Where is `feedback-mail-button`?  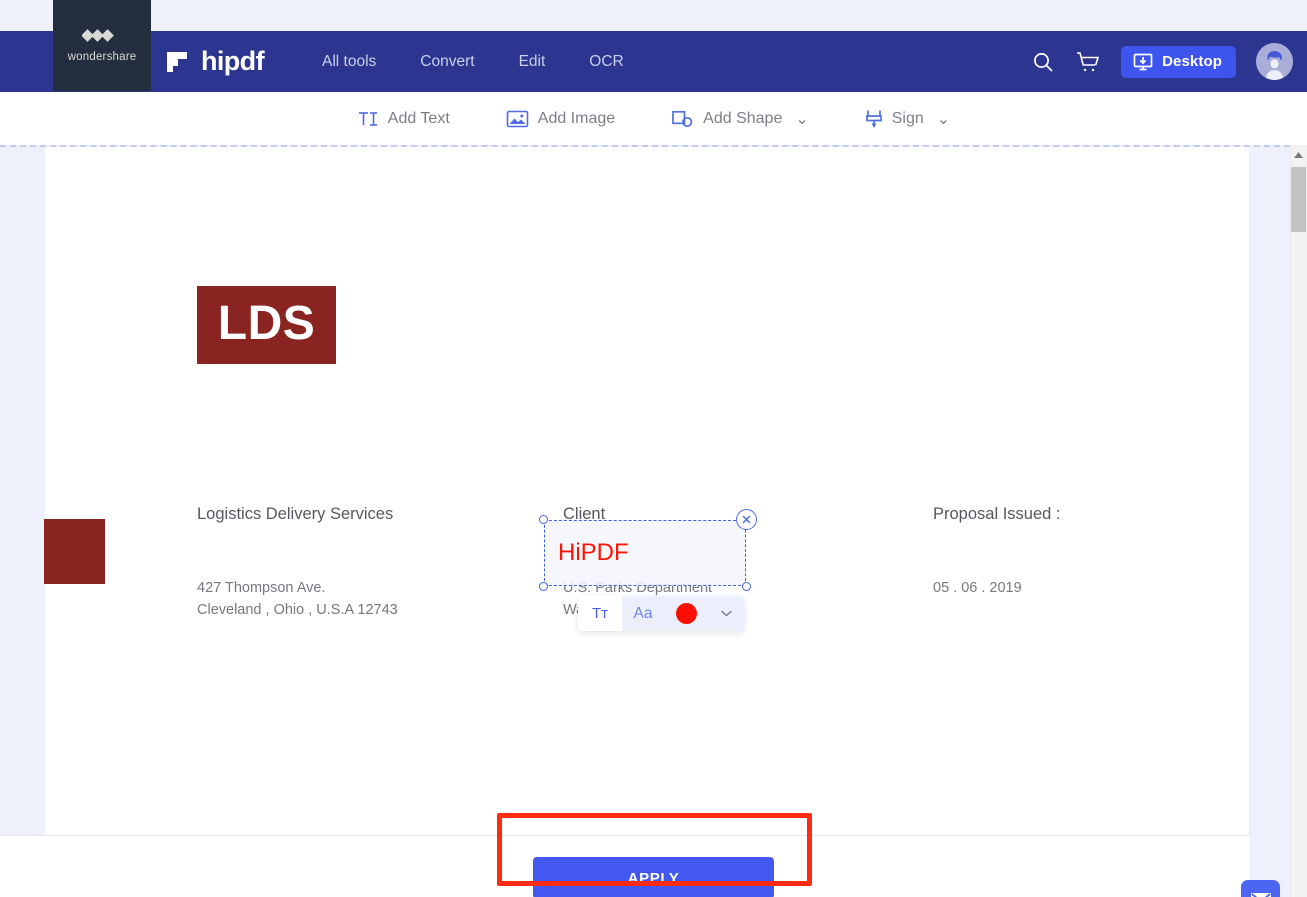
feedback-mail-button is located at coordinates (1260, 888).